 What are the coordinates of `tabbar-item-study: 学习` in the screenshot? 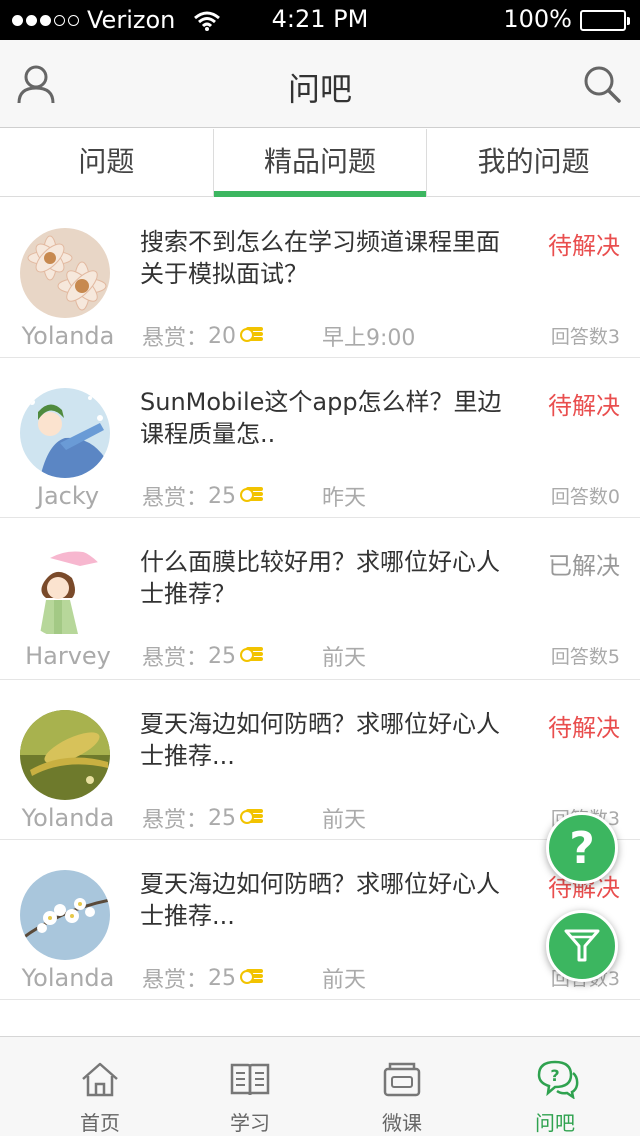 It's located at (250, 1086).